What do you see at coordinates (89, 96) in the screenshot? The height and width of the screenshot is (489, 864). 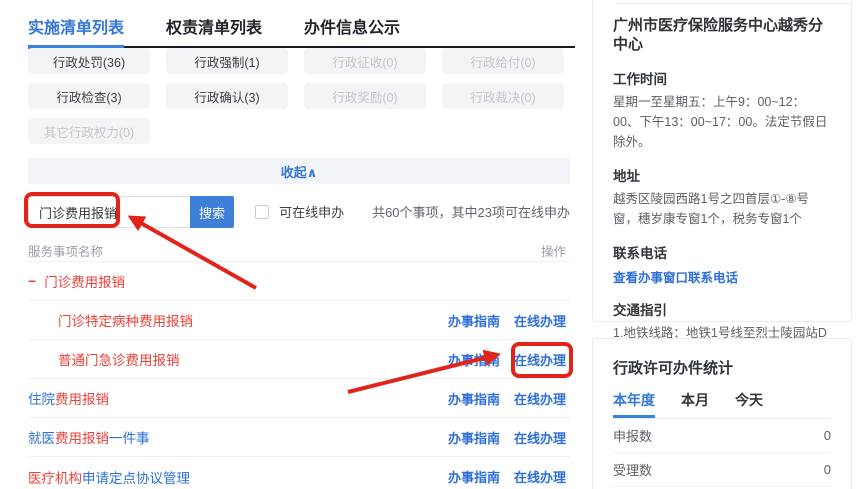 I see `category-inspection-button: 行政检查(3)` at bounding box center [89, 96].